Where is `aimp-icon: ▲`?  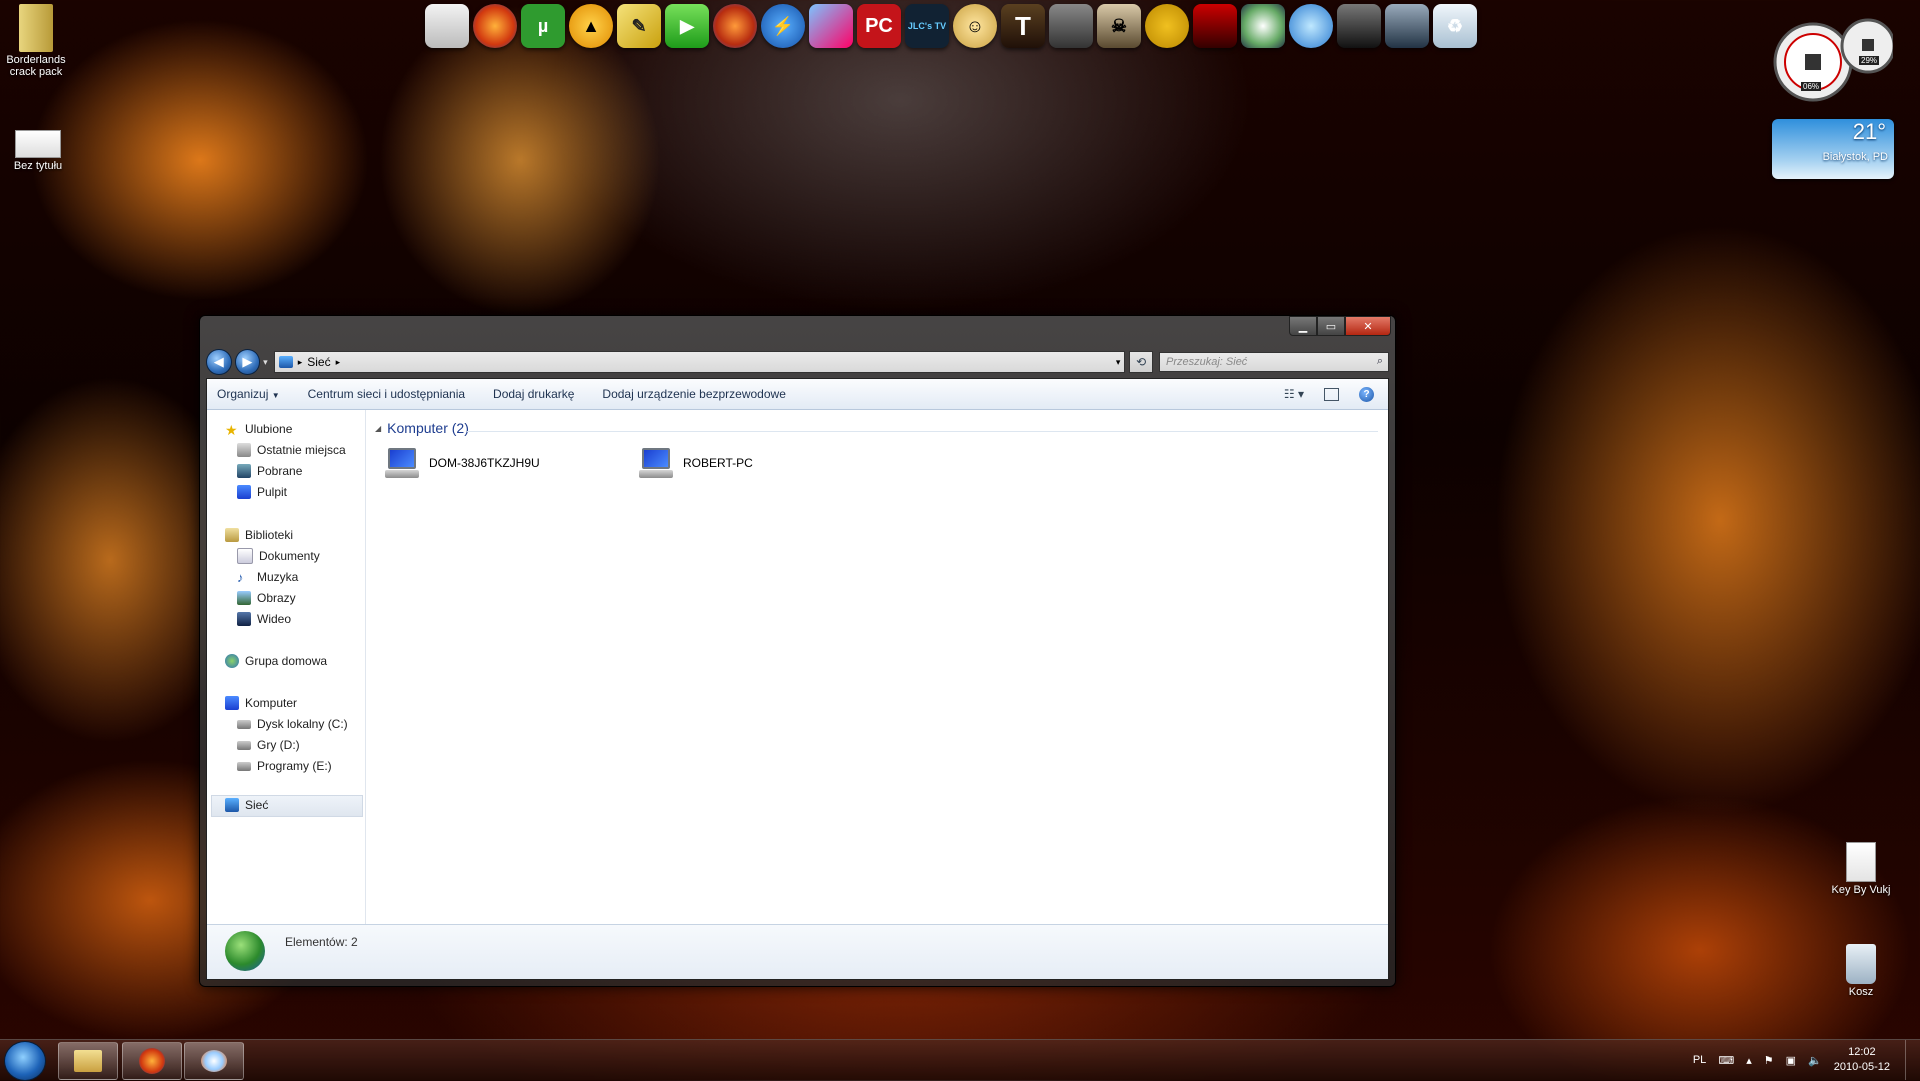
aimp-icon: ▲ is located at coordinates (591, 26).